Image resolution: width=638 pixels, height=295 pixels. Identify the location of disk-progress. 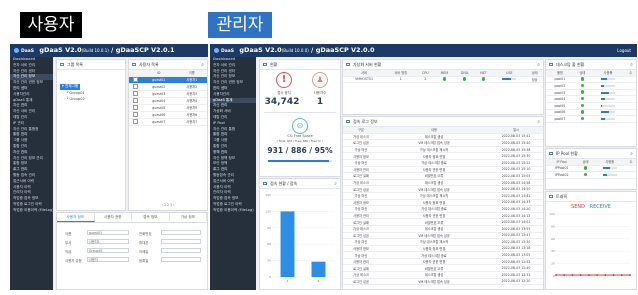
(300, 161).